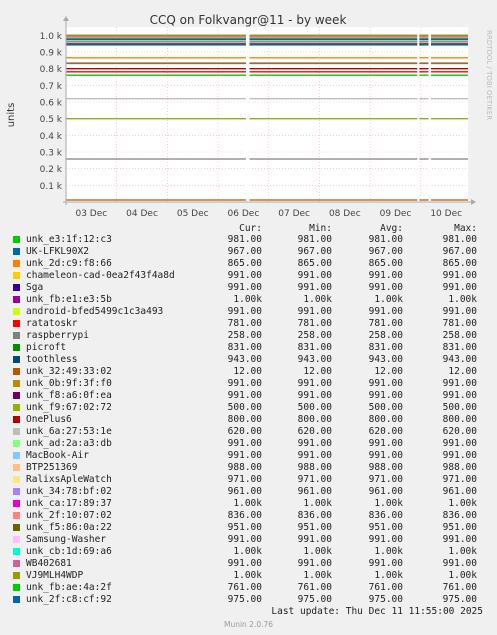 This screenshot has width=497, height=635. What do you see at coordinates (314, 587) in the screenshot?
I see `legend-min: 761.00` at bounding box center [314, 587].